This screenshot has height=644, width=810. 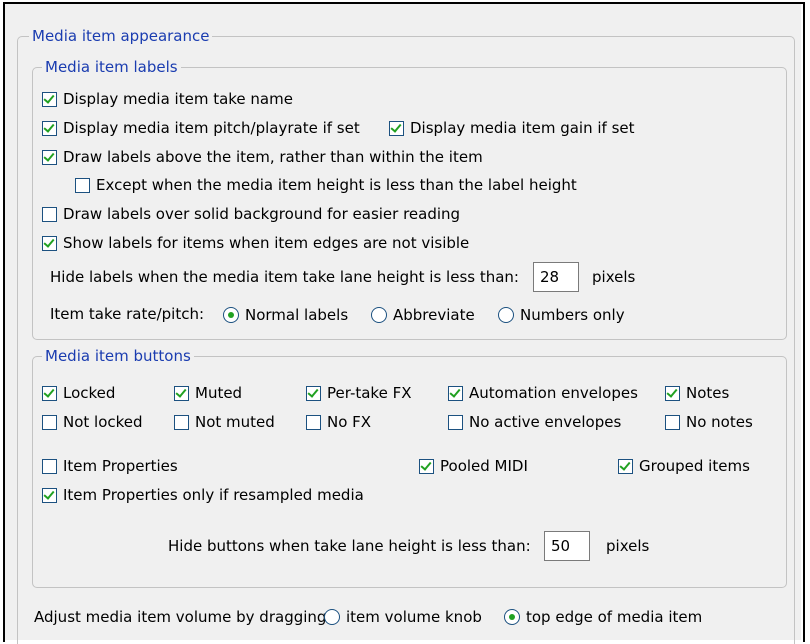 I want to click on per-take-fx-checkbox: Per-take FX, so click(x=359, y=393).